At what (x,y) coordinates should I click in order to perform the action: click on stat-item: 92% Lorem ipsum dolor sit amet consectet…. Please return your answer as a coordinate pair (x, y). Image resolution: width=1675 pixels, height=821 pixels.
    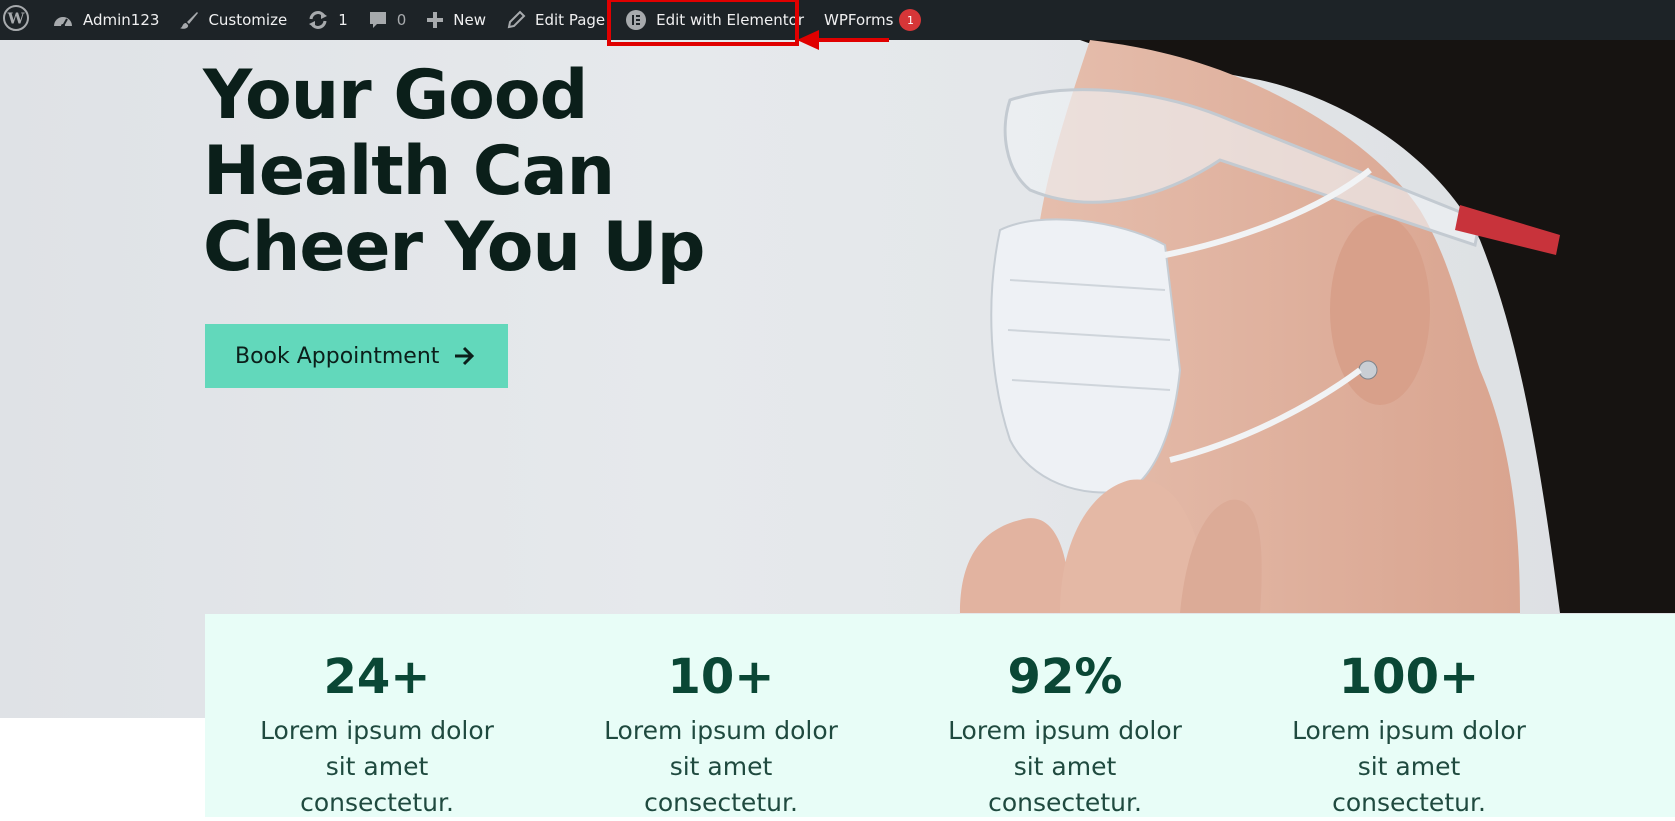
    Looking at the image, I should click on (1065, 715).